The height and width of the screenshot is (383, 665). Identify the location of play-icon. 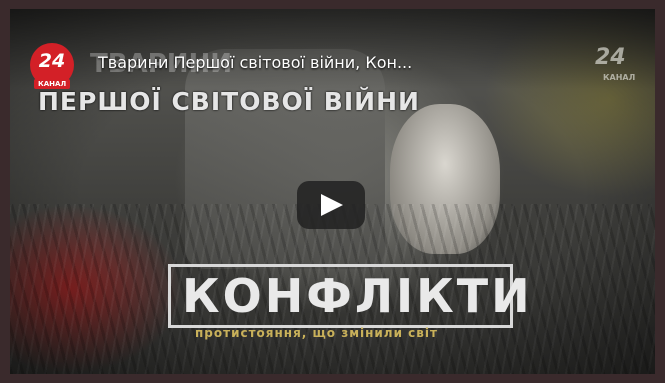
(332, 205).